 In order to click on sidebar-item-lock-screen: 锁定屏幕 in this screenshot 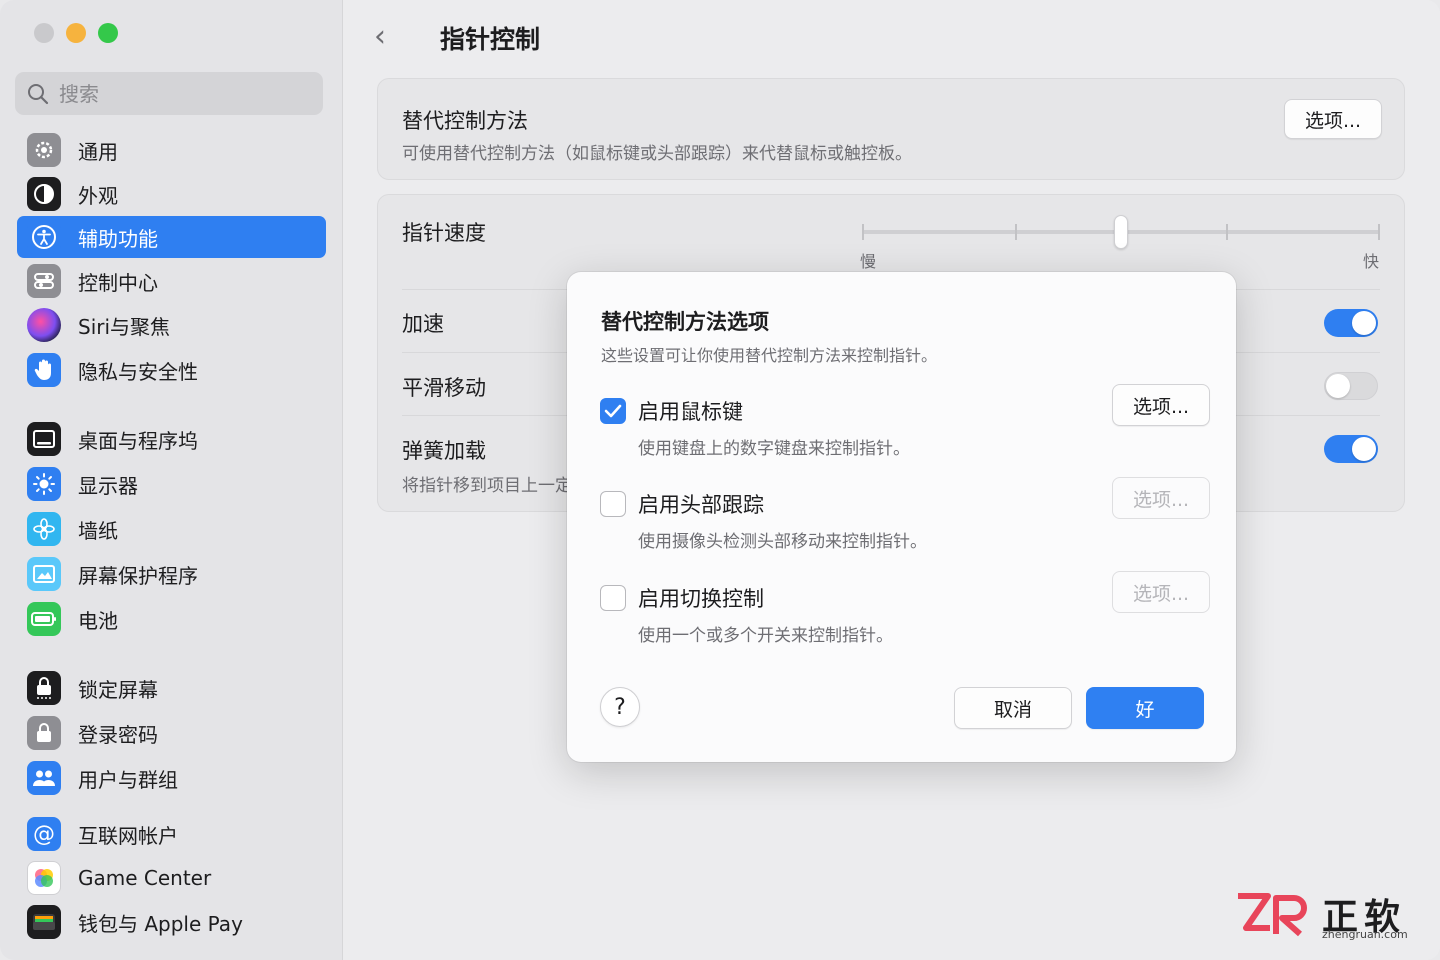, I will do `click(171, 688)`.